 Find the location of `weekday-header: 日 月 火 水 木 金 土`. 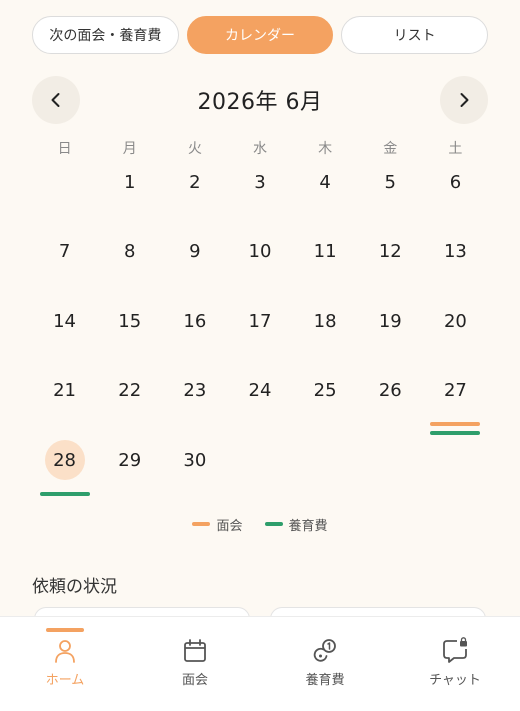

weekday-header: 日 月 火 水 木 金 土 is located at coordinates (260, 148).